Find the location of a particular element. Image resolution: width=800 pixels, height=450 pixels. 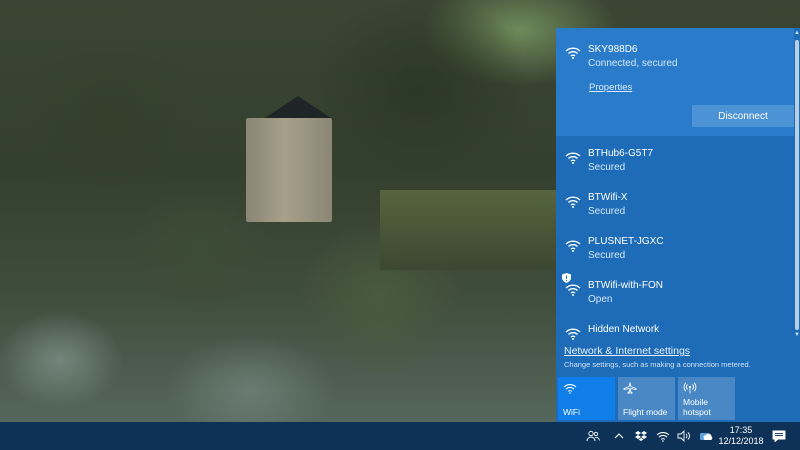

taskbar-clock: 17:35 12/12/2018 is located at coordinates (741, 436).